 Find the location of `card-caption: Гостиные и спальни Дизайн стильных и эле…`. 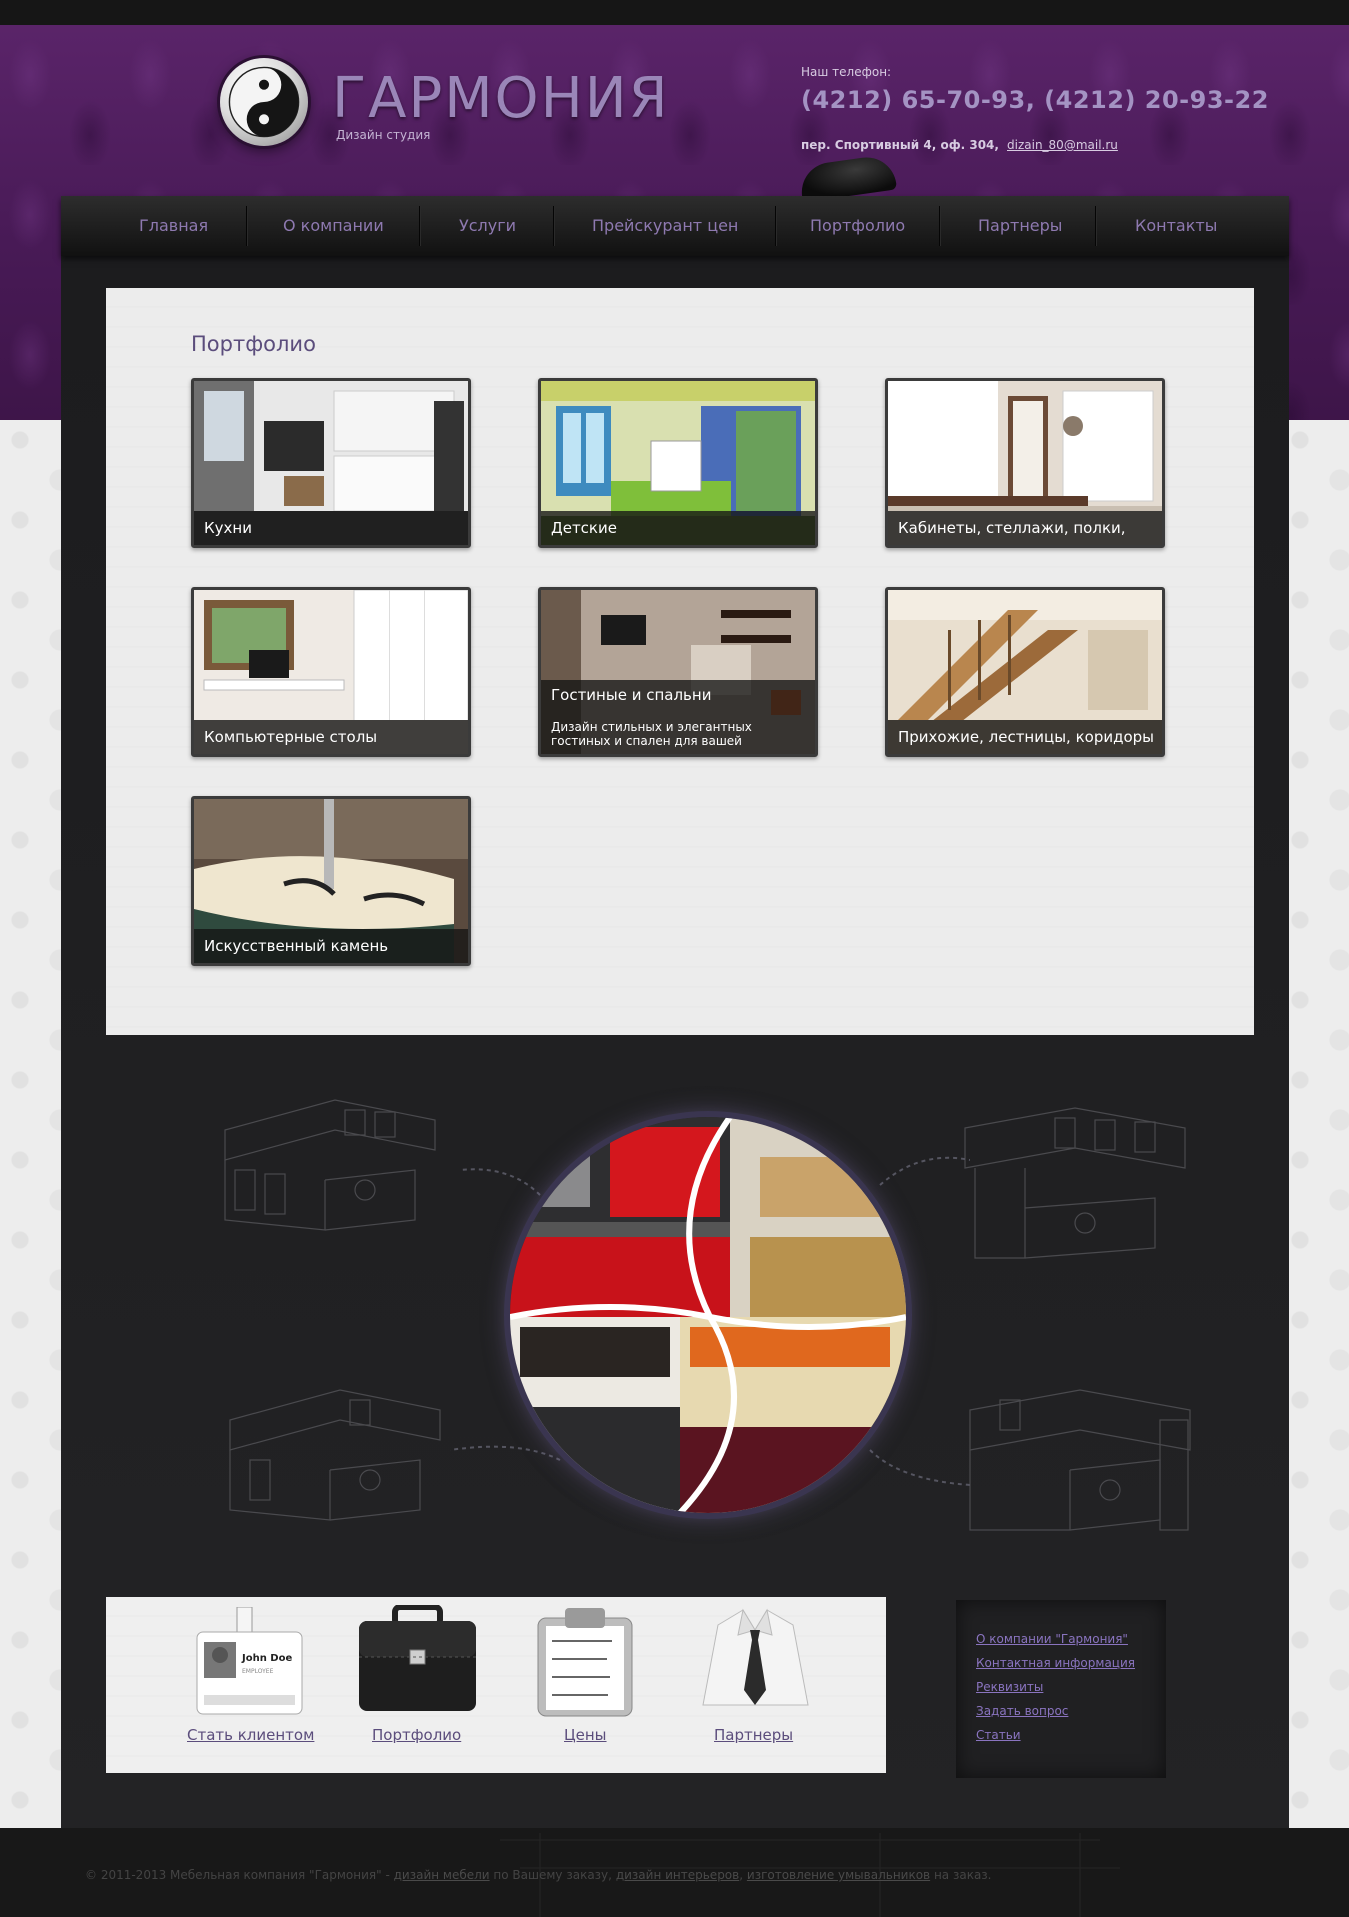

card-caption: Гостиные и спальни Дизайн стильных и эле… is located at coordinates (678, 717).